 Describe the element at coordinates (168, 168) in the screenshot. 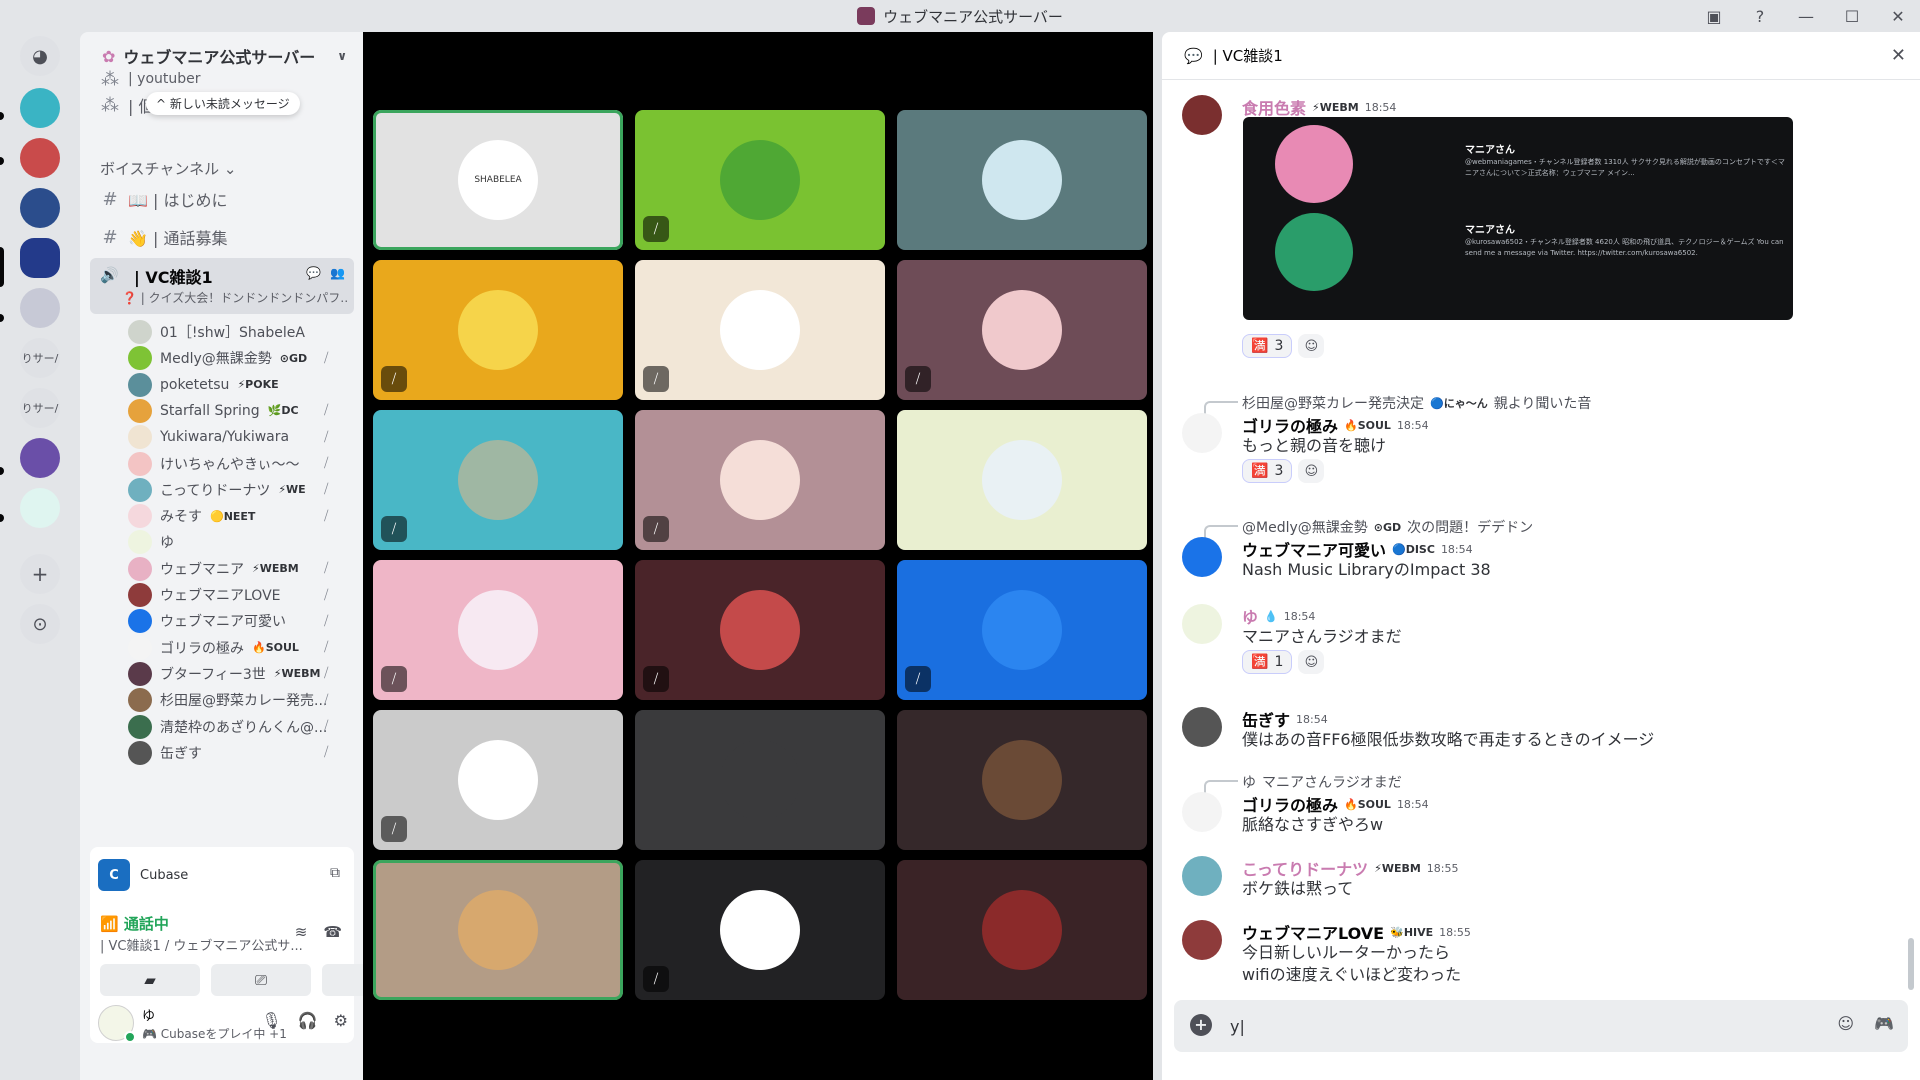

I see `category-voice-channels: ボイスチャンネル ⌄` at that location.